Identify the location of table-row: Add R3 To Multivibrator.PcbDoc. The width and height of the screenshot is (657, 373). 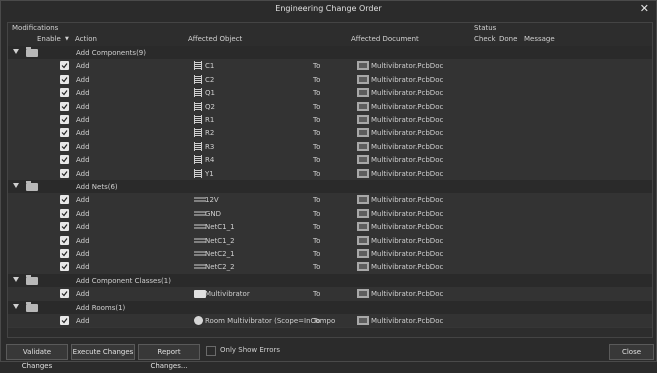
(330, 147).